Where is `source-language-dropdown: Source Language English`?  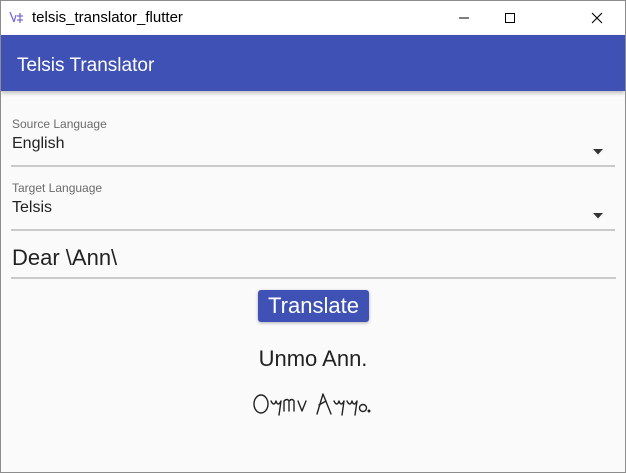 source-language-dropdown: Source Language English is located at coordinates (313, 141).